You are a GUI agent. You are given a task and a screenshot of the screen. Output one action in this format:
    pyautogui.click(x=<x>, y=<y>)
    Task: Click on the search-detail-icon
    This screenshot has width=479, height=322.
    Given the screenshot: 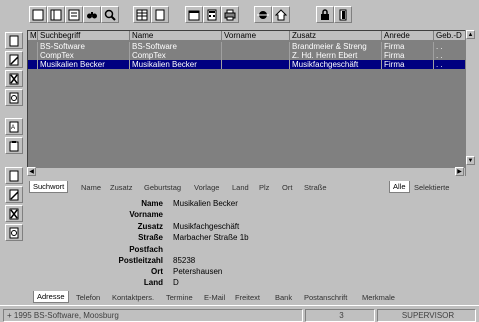 What is the action you would take?
    pyautogui.click(x=14, y=232)
    